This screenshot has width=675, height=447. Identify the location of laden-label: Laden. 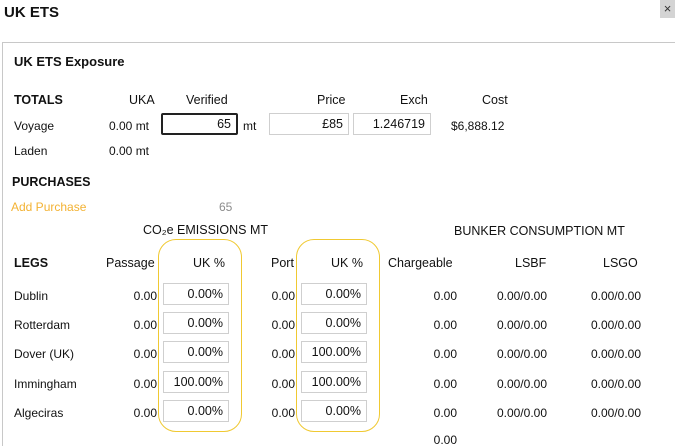
(31, 151).